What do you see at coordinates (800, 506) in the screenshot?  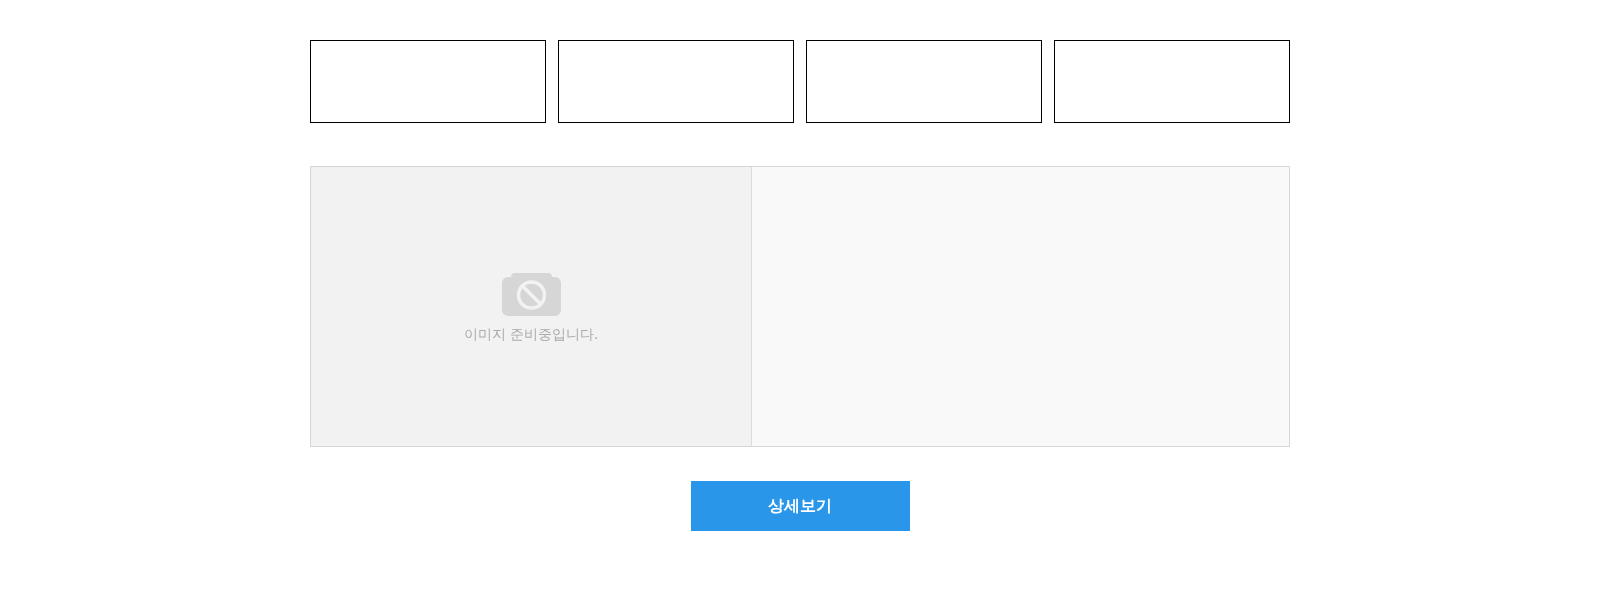 I see `detail-button: 상세보기` at bounding box center [800, 506].